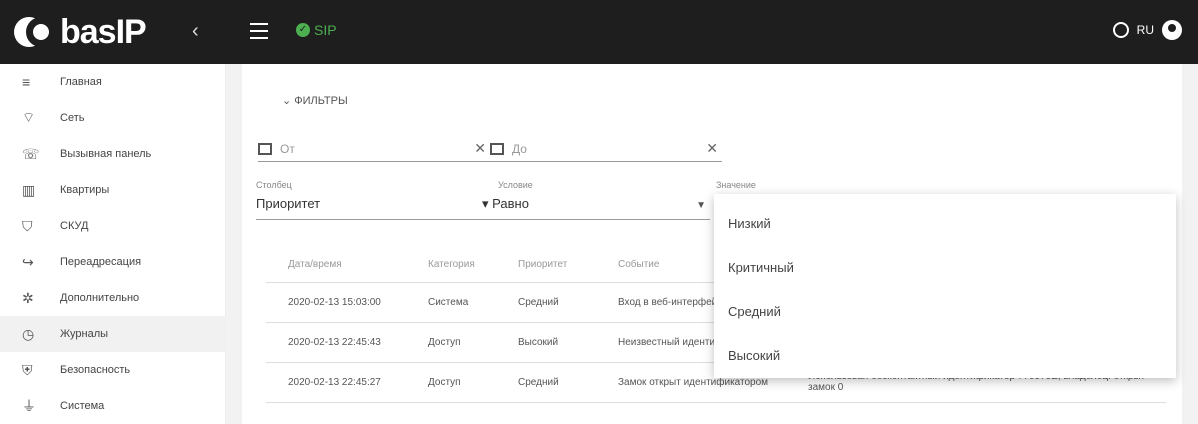  Describe the element at coordinates (701, 205) in the screenshot. I see `chevron-down-icon: ▼` at that location.